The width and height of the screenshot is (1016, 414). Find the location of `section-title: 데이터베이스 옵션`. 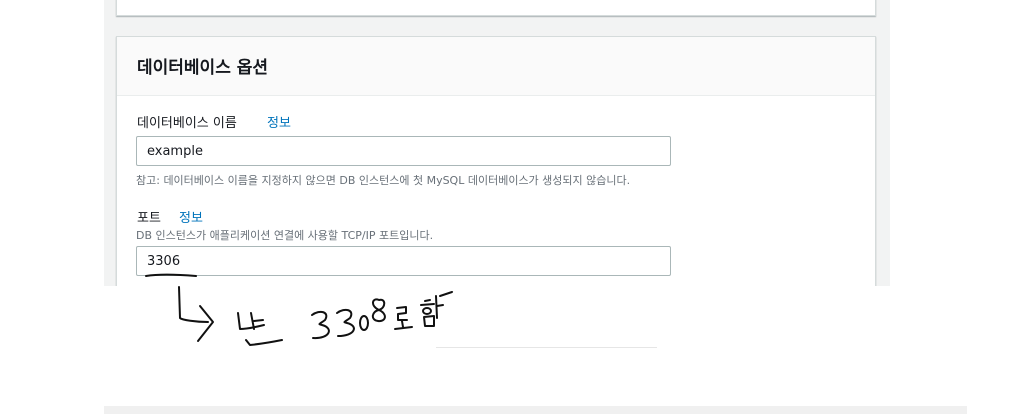

section-title: 데이터베이스 옵션 is located at coordinates (203, 68).